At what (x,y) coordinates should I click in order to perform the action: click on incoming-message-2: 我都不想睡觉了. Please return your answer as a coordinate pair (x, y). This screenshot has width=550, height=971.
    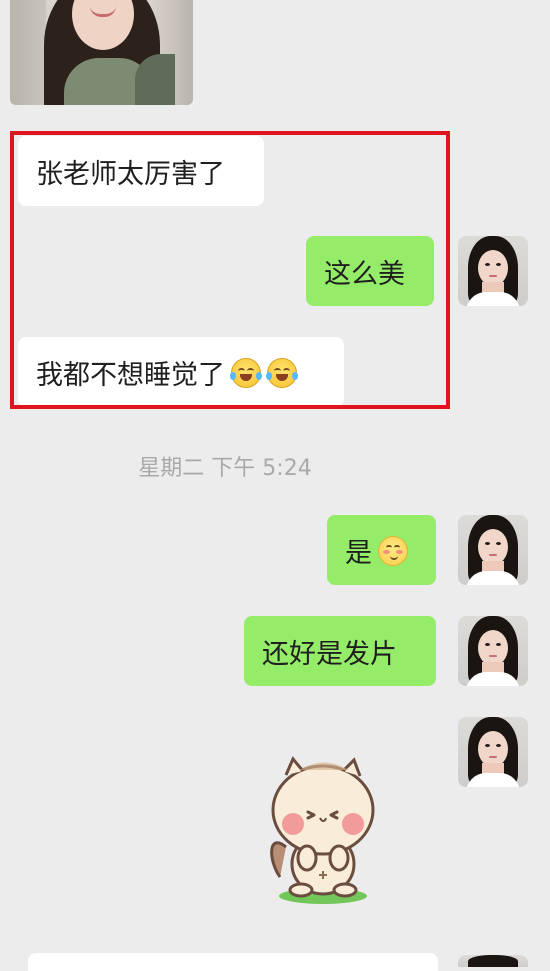
    Looking at the image, I should click on (181, 372).